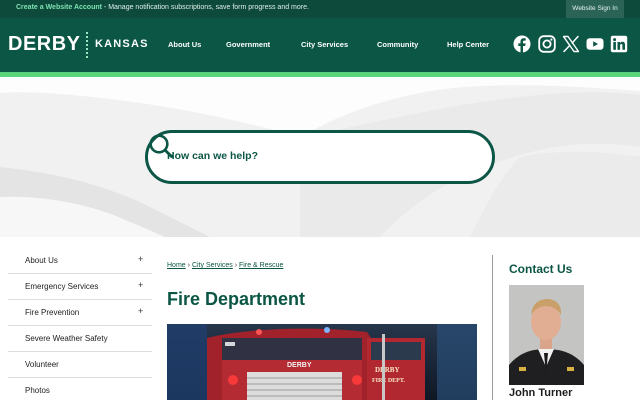 The image size is (640, 400). What do you see at coordinates (261, 265) in the screenshot?
I see `breadcrumb-fire-rescue-link: Fire & Rescue` at bounding box center [261, 265].